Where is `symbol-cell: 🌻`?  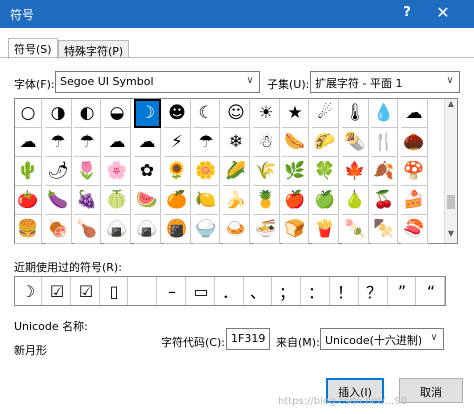
symbol-cell: 🌻 is located at coordinates (177, 171).